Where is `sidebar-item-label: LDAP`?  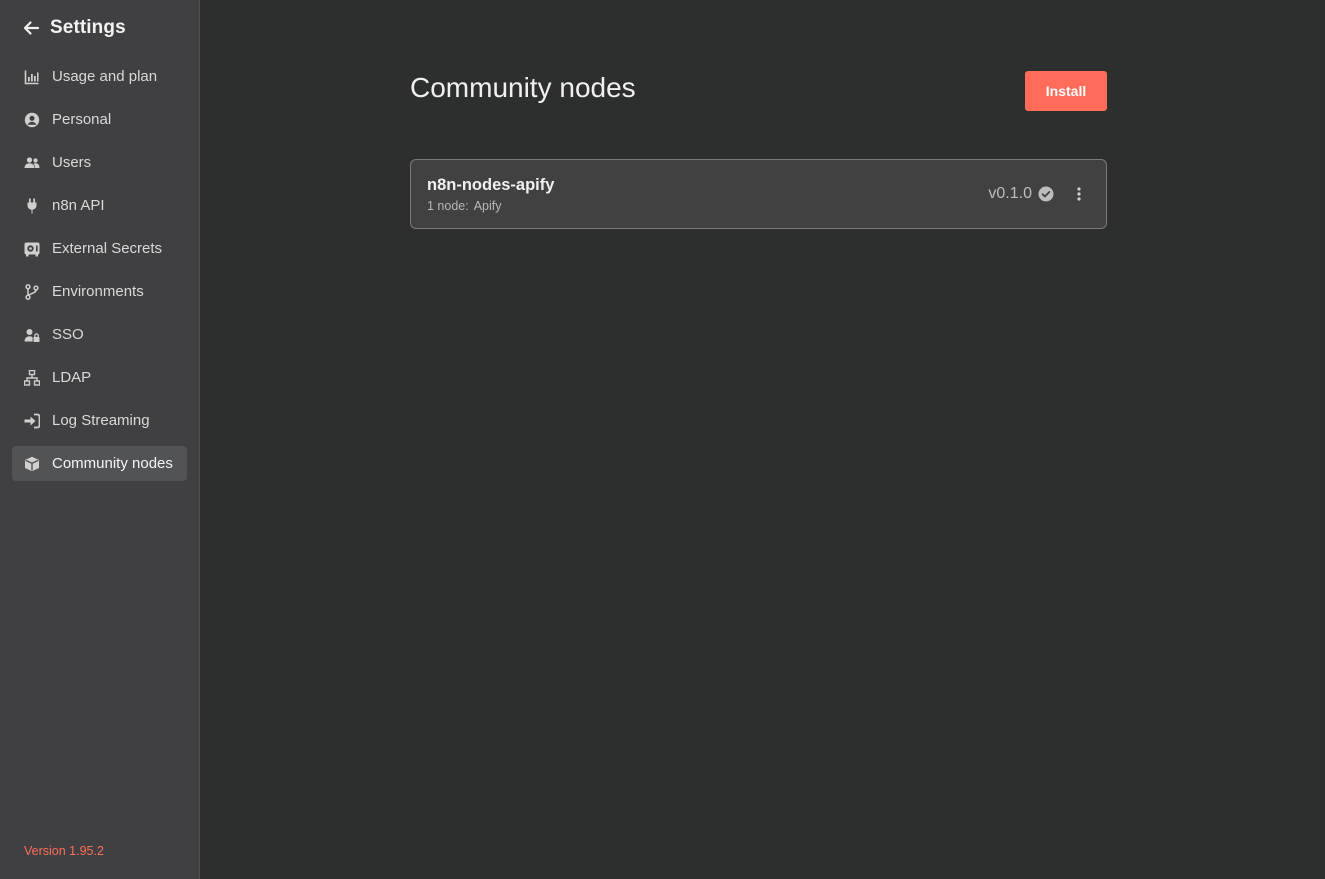
sidebar-item-label: LDAP is located at coordinates (72, 377).